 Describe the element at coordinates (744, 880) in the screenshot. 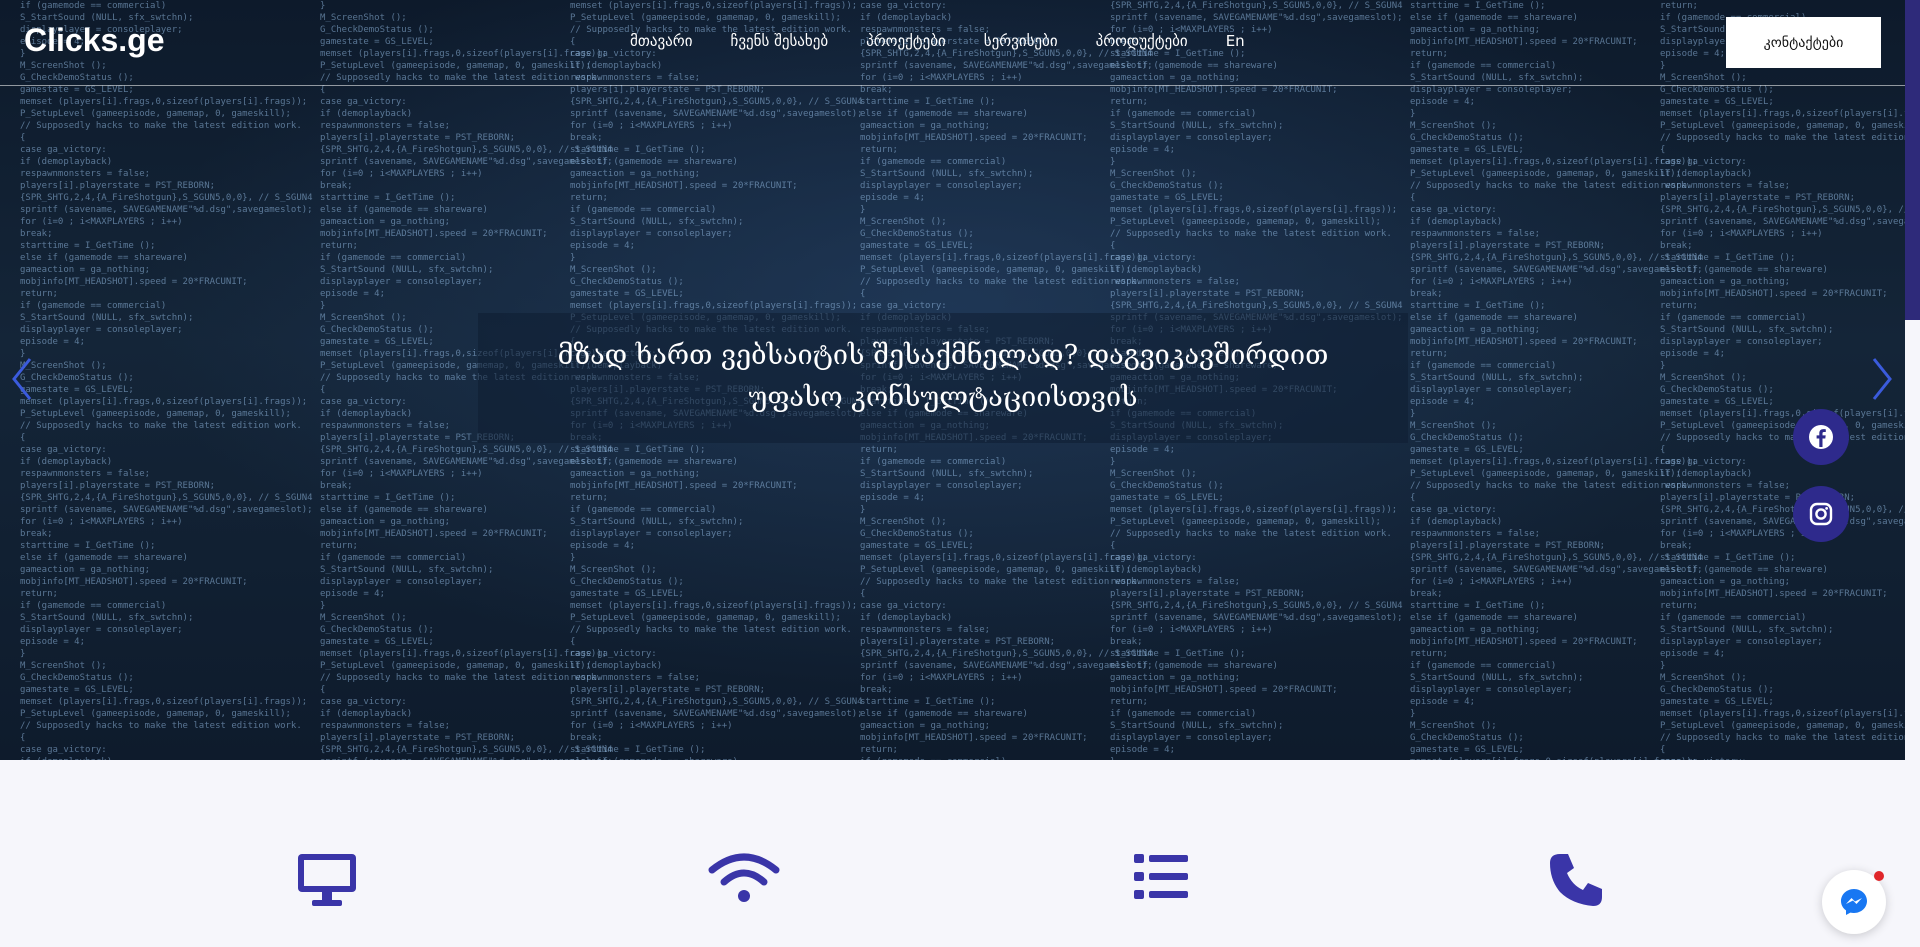

I see `wifi-icon` at that location.